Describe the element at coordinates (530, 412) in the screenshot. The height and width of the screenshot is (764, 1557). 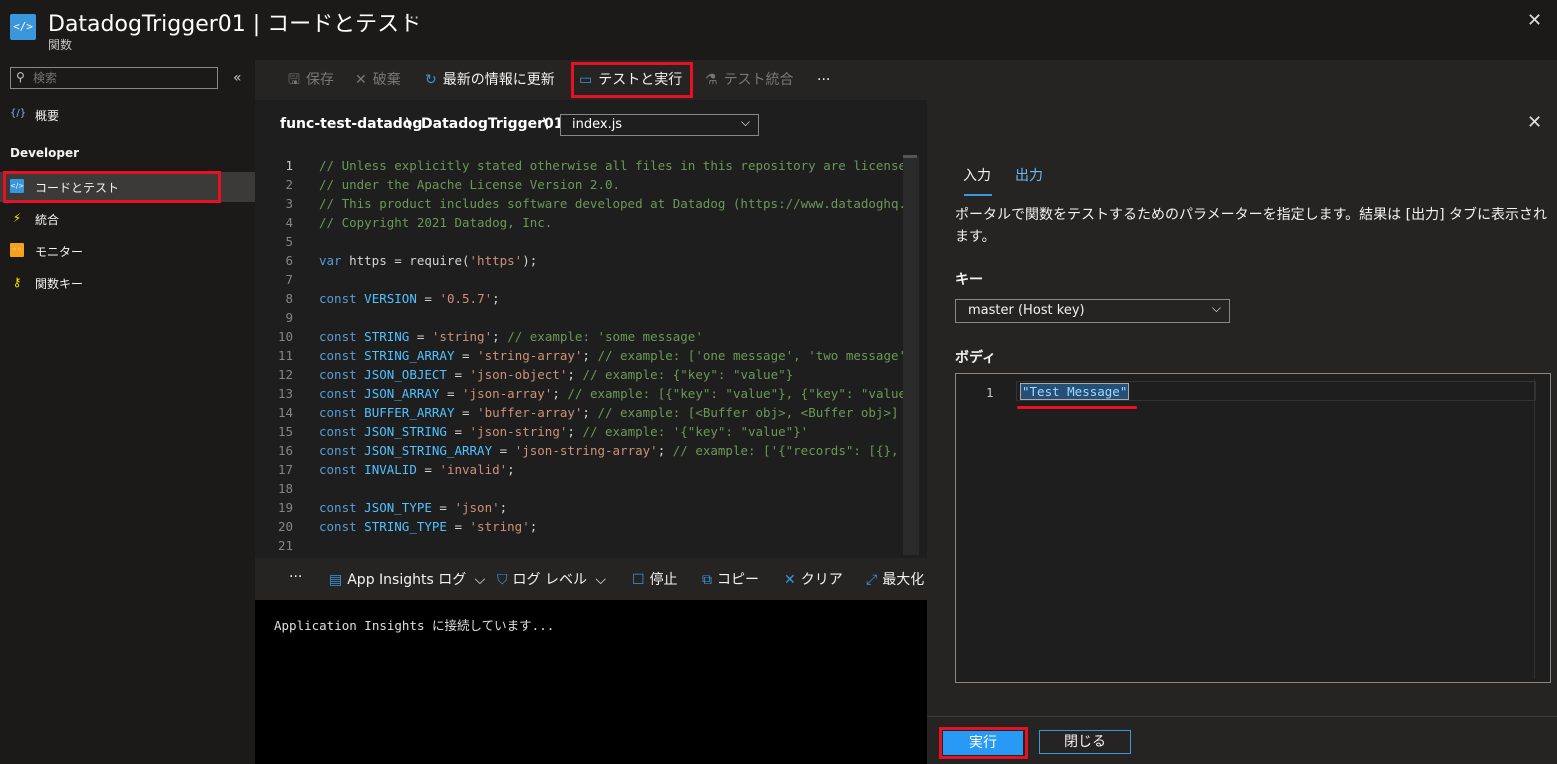
I see `code-token: 'buffer-array'` at that location.